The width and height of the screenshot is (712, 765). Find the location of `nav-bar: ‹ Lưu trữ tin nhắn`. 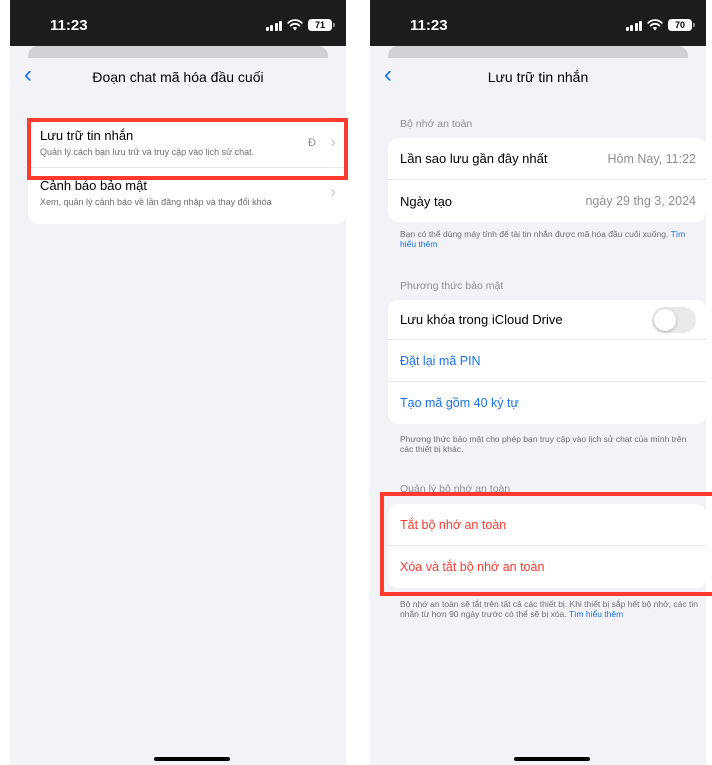

nav-bar: ‹ Lưu trữ tin nhắn is located at coordinates (538, 77).